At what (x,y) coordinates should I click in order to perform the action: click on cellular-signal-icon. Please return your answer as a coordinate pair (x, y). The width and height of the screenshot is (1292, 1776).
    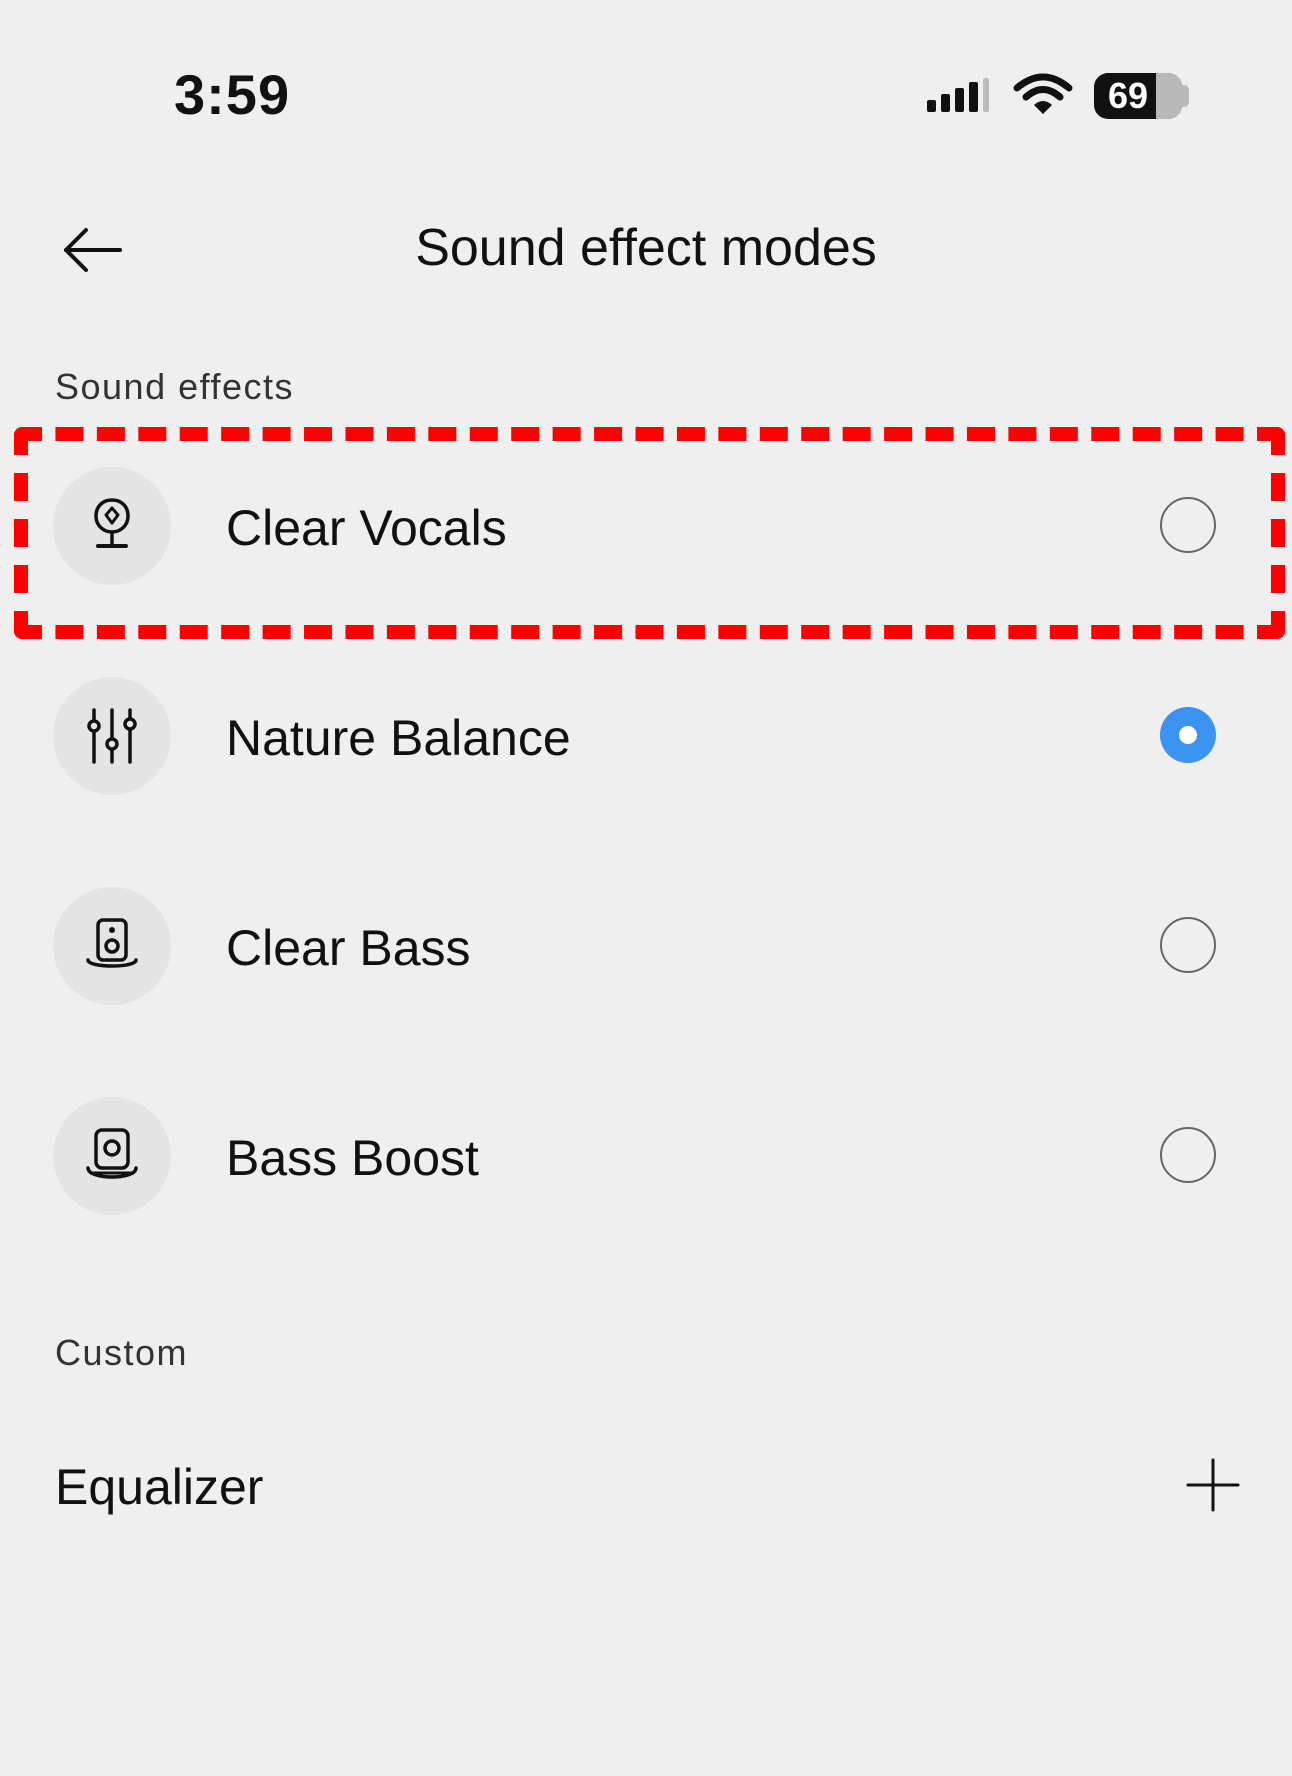
    Looking at the image, I should click on (958, 95).